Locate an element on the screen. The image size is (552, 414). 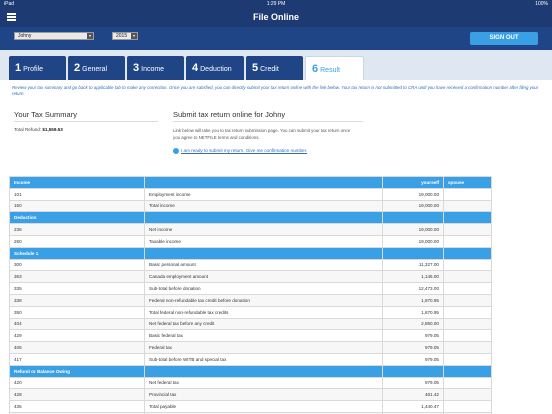
yourself-amount-cell is located at coordinates (413, 218).